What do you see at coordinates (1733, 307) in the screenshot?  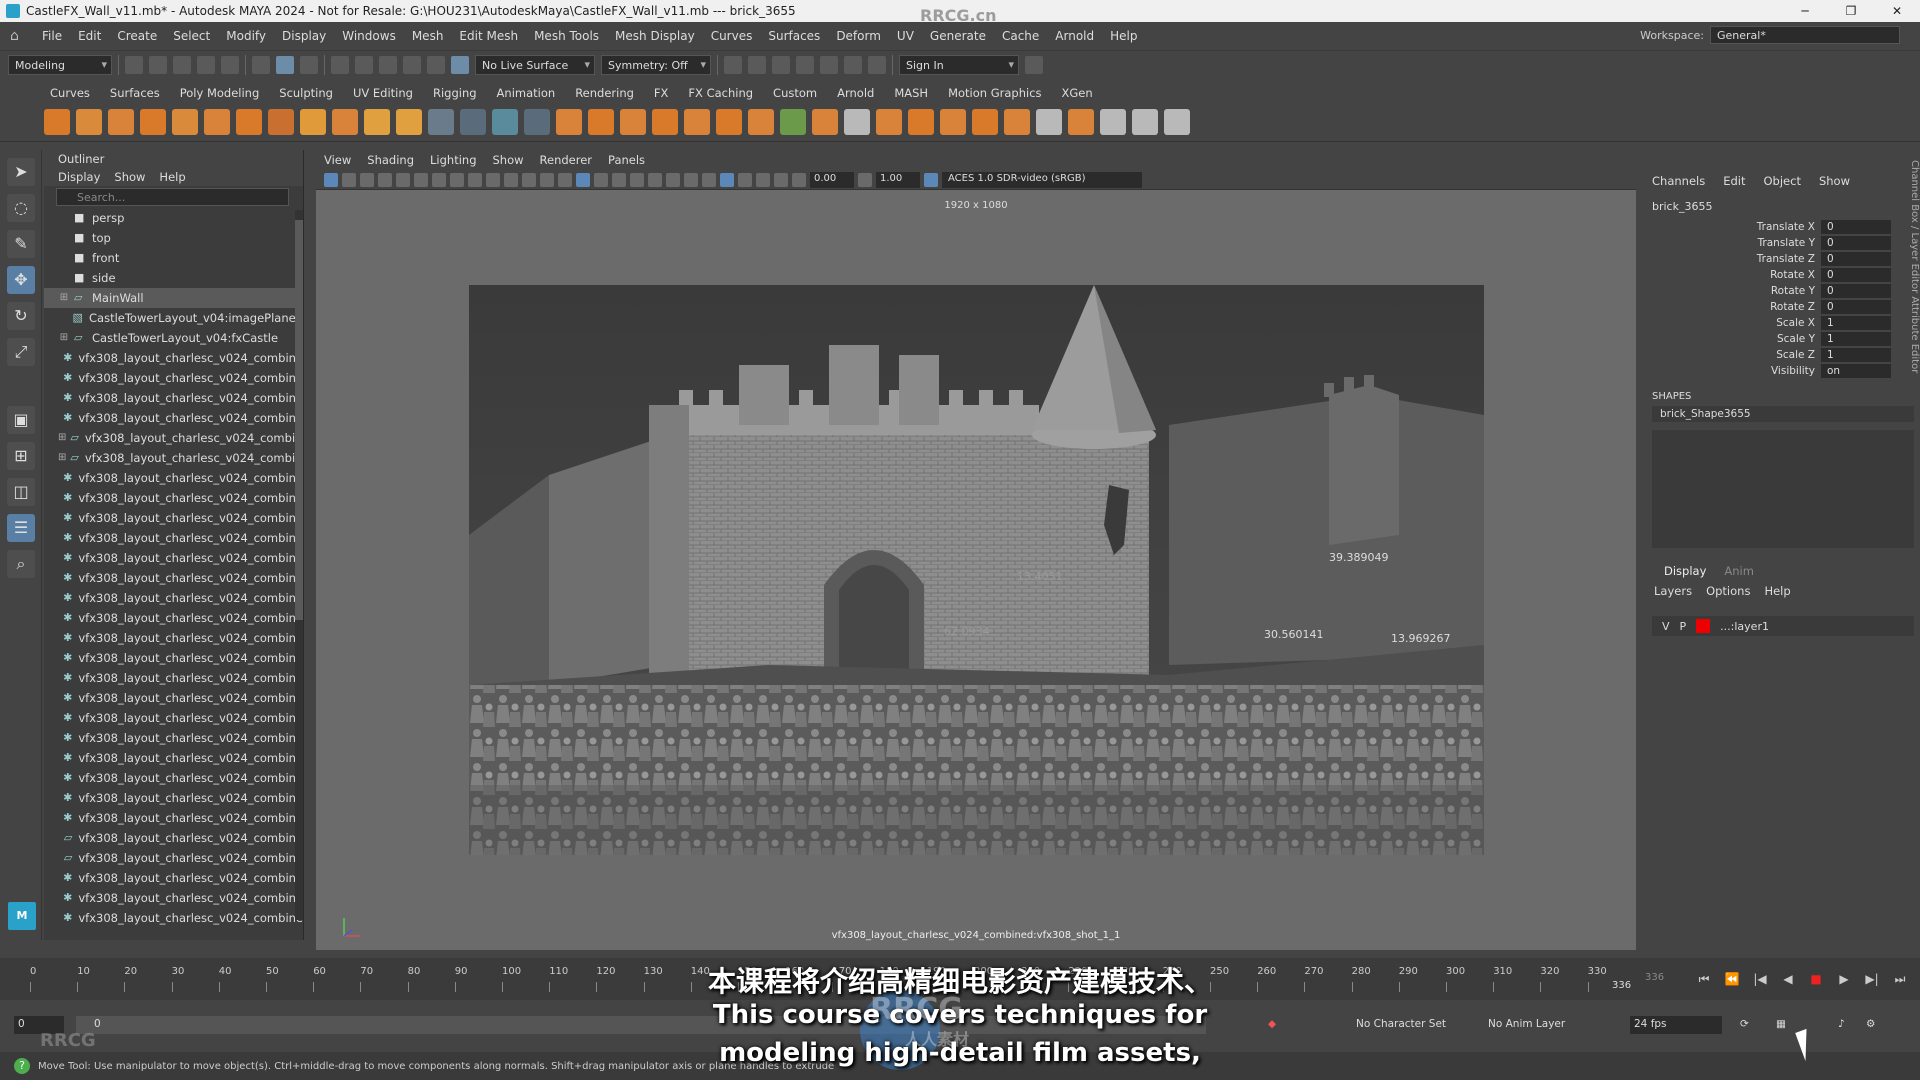 I see `attribute-name: Rotate Z` at bounding box center [1733, 307].